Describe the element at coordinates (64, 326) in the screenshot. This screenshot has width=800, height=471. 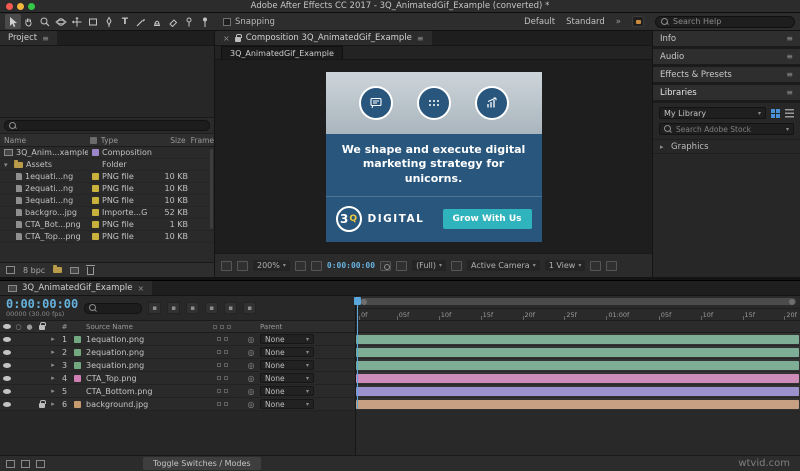
I see `layer-number-header: #` at that location.